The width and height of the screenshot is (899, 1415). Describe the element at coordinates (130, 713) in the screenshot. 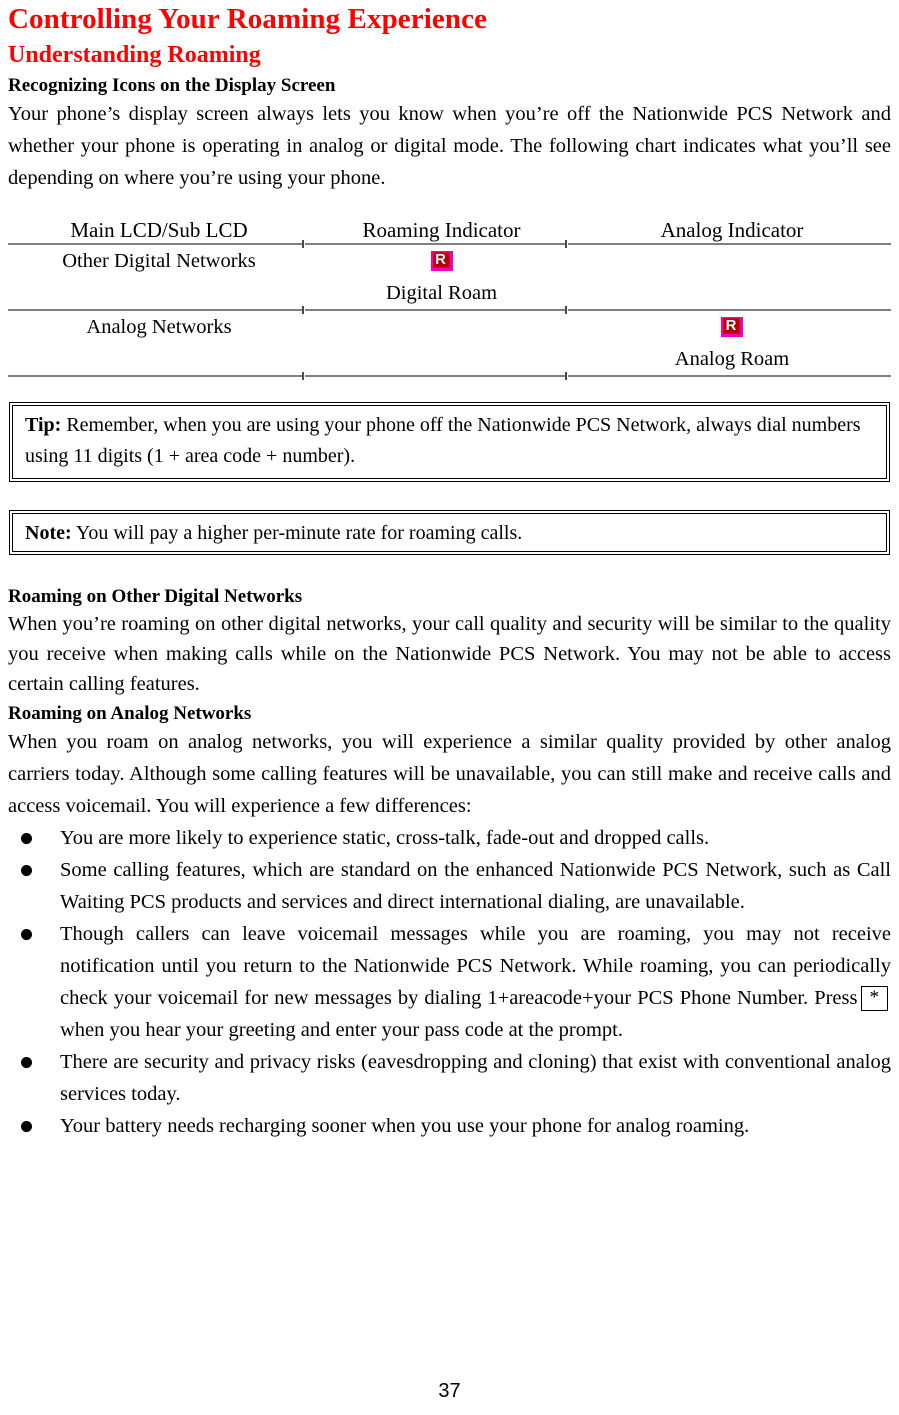

I see `subheading-roaming-analog: Roaming on Analog Networks` at that location.